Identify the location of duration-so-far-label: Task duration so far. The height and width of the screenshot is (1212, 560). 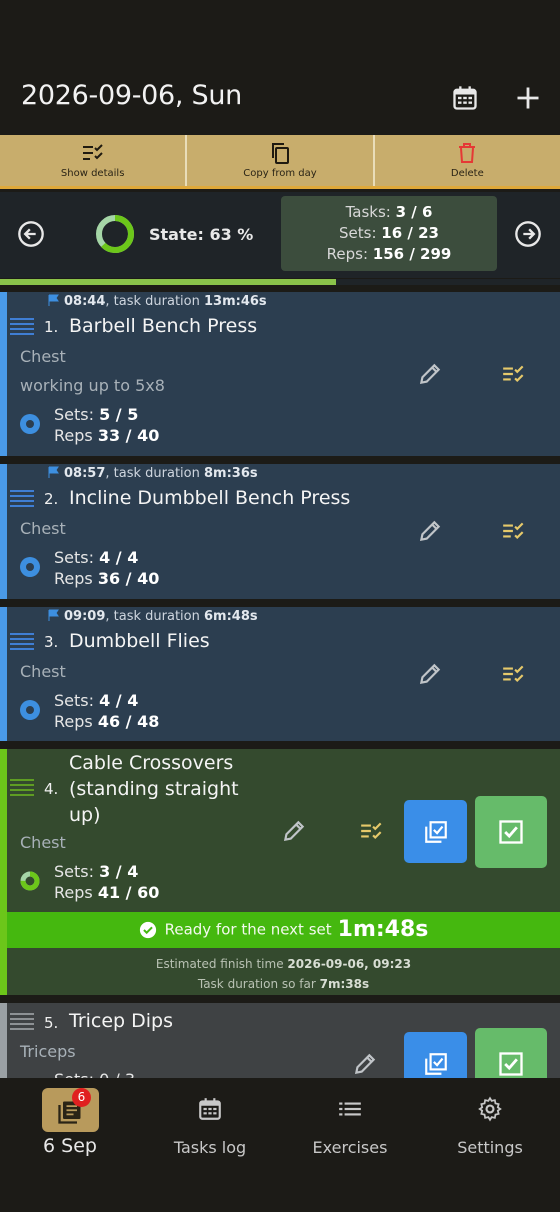
(256, 984).